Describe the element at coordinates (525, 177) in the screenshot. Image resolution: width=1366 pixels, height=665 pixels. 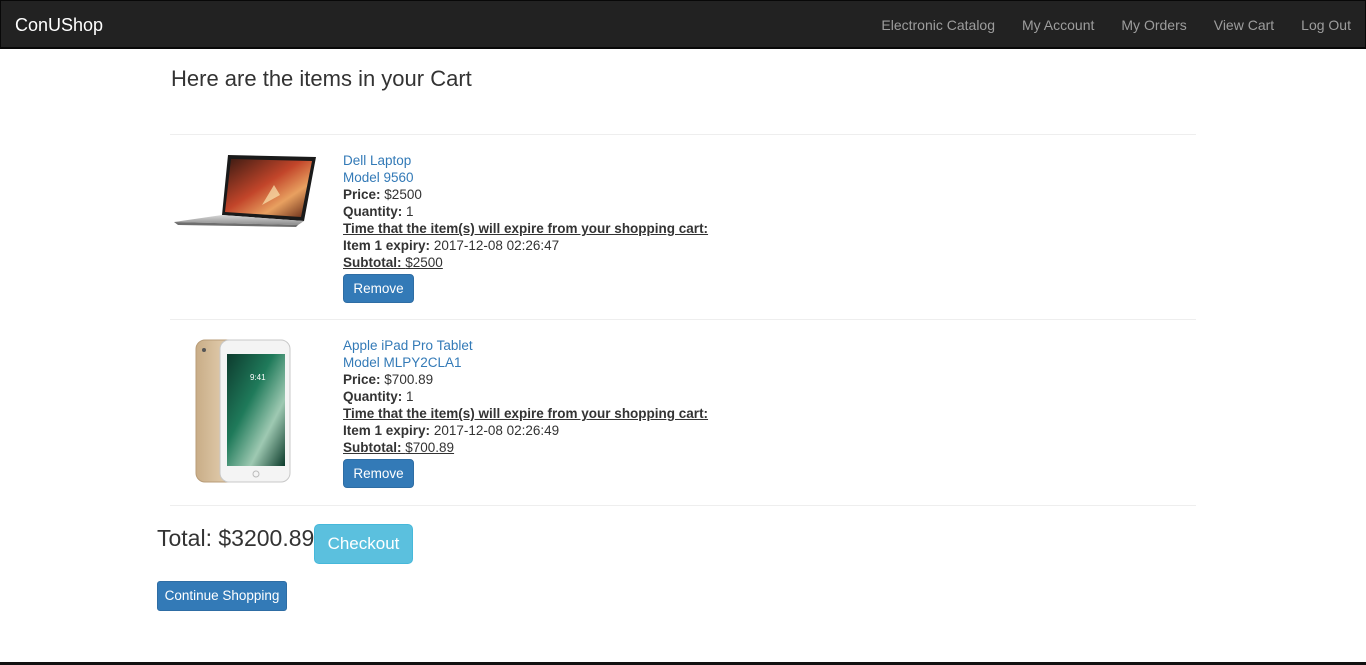
I see `item-model-link: Model 9560` at that location.